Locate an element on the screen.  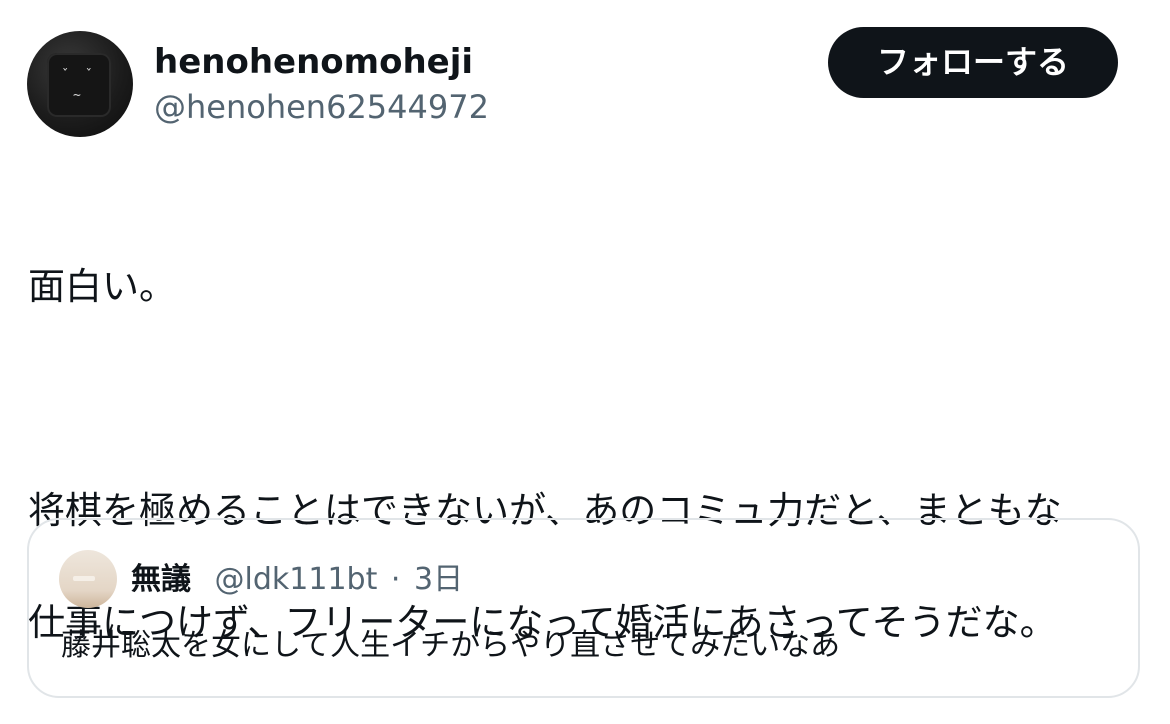
author-handle: @henohen62544972 is located at coordinates (321, 107).